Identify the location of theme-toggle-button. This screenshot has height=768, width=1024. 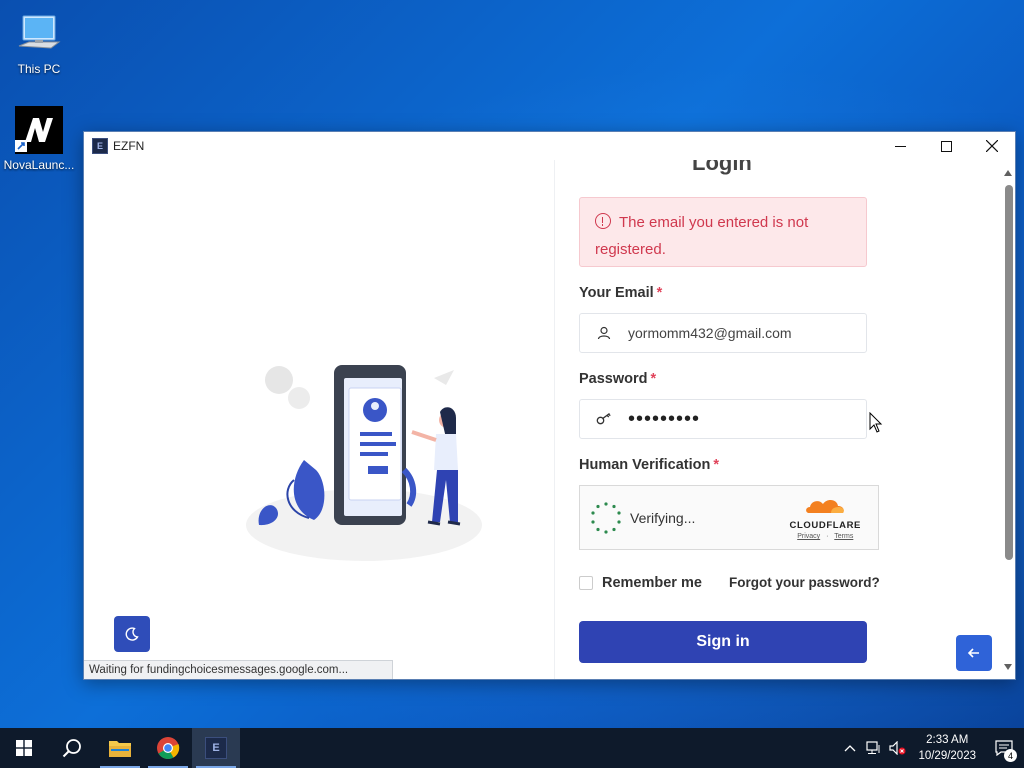
(132, 634).